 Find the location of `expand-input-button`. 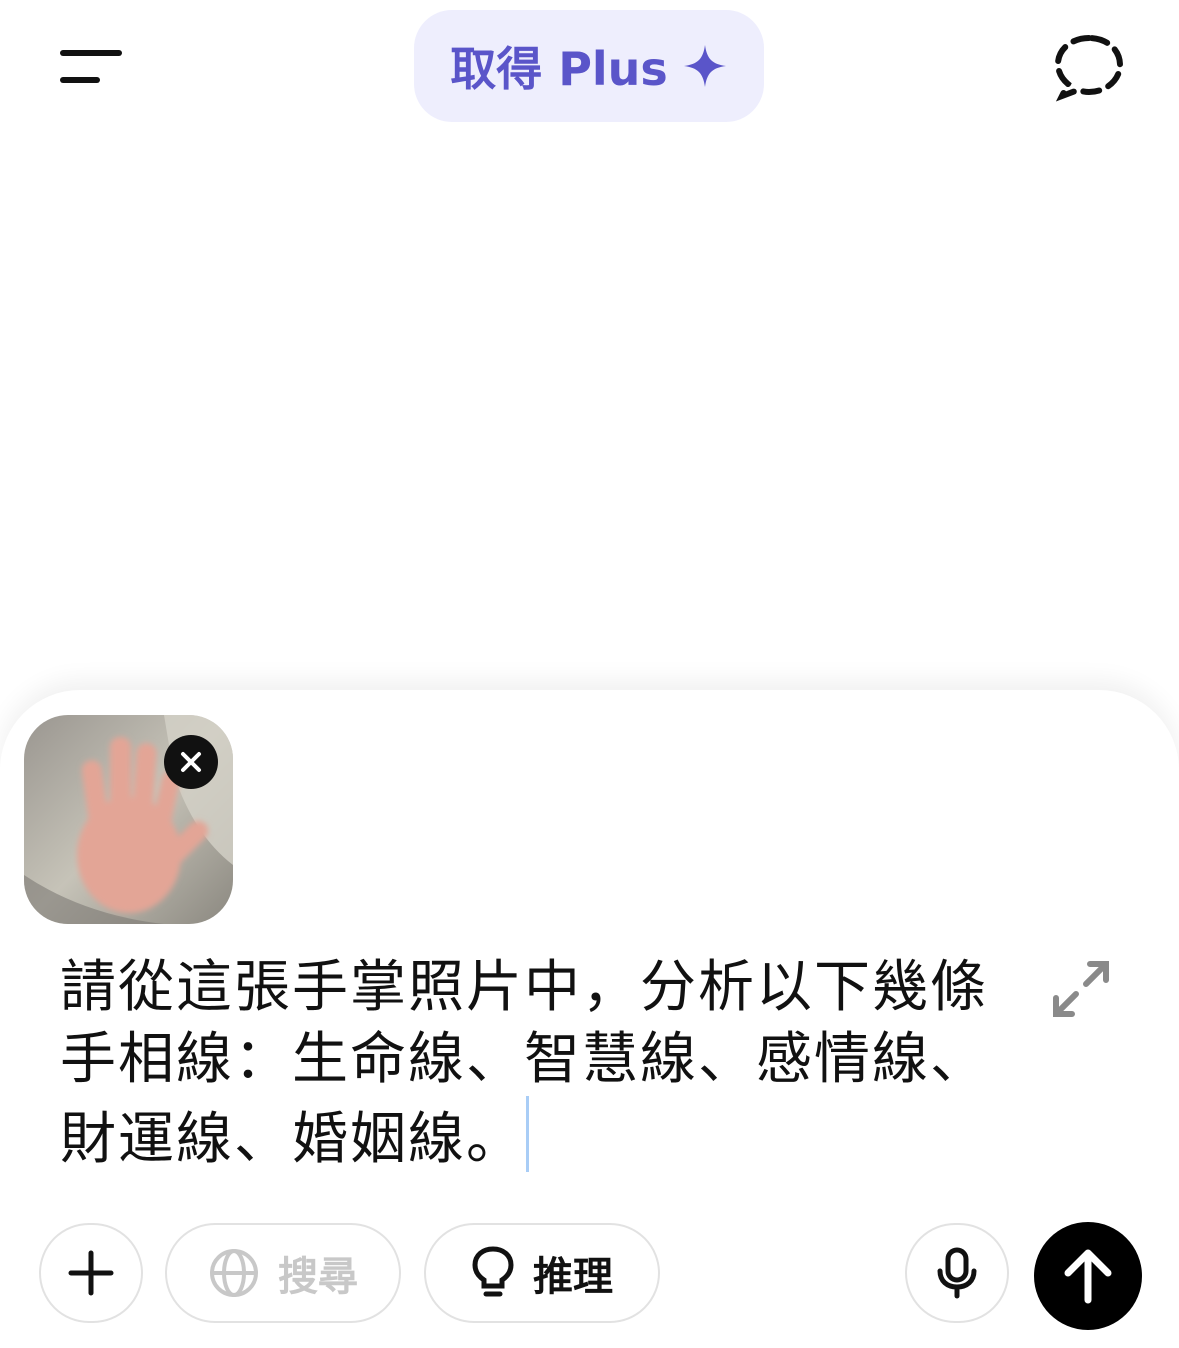

expand-input-button is located at coordinates (1081, 989).